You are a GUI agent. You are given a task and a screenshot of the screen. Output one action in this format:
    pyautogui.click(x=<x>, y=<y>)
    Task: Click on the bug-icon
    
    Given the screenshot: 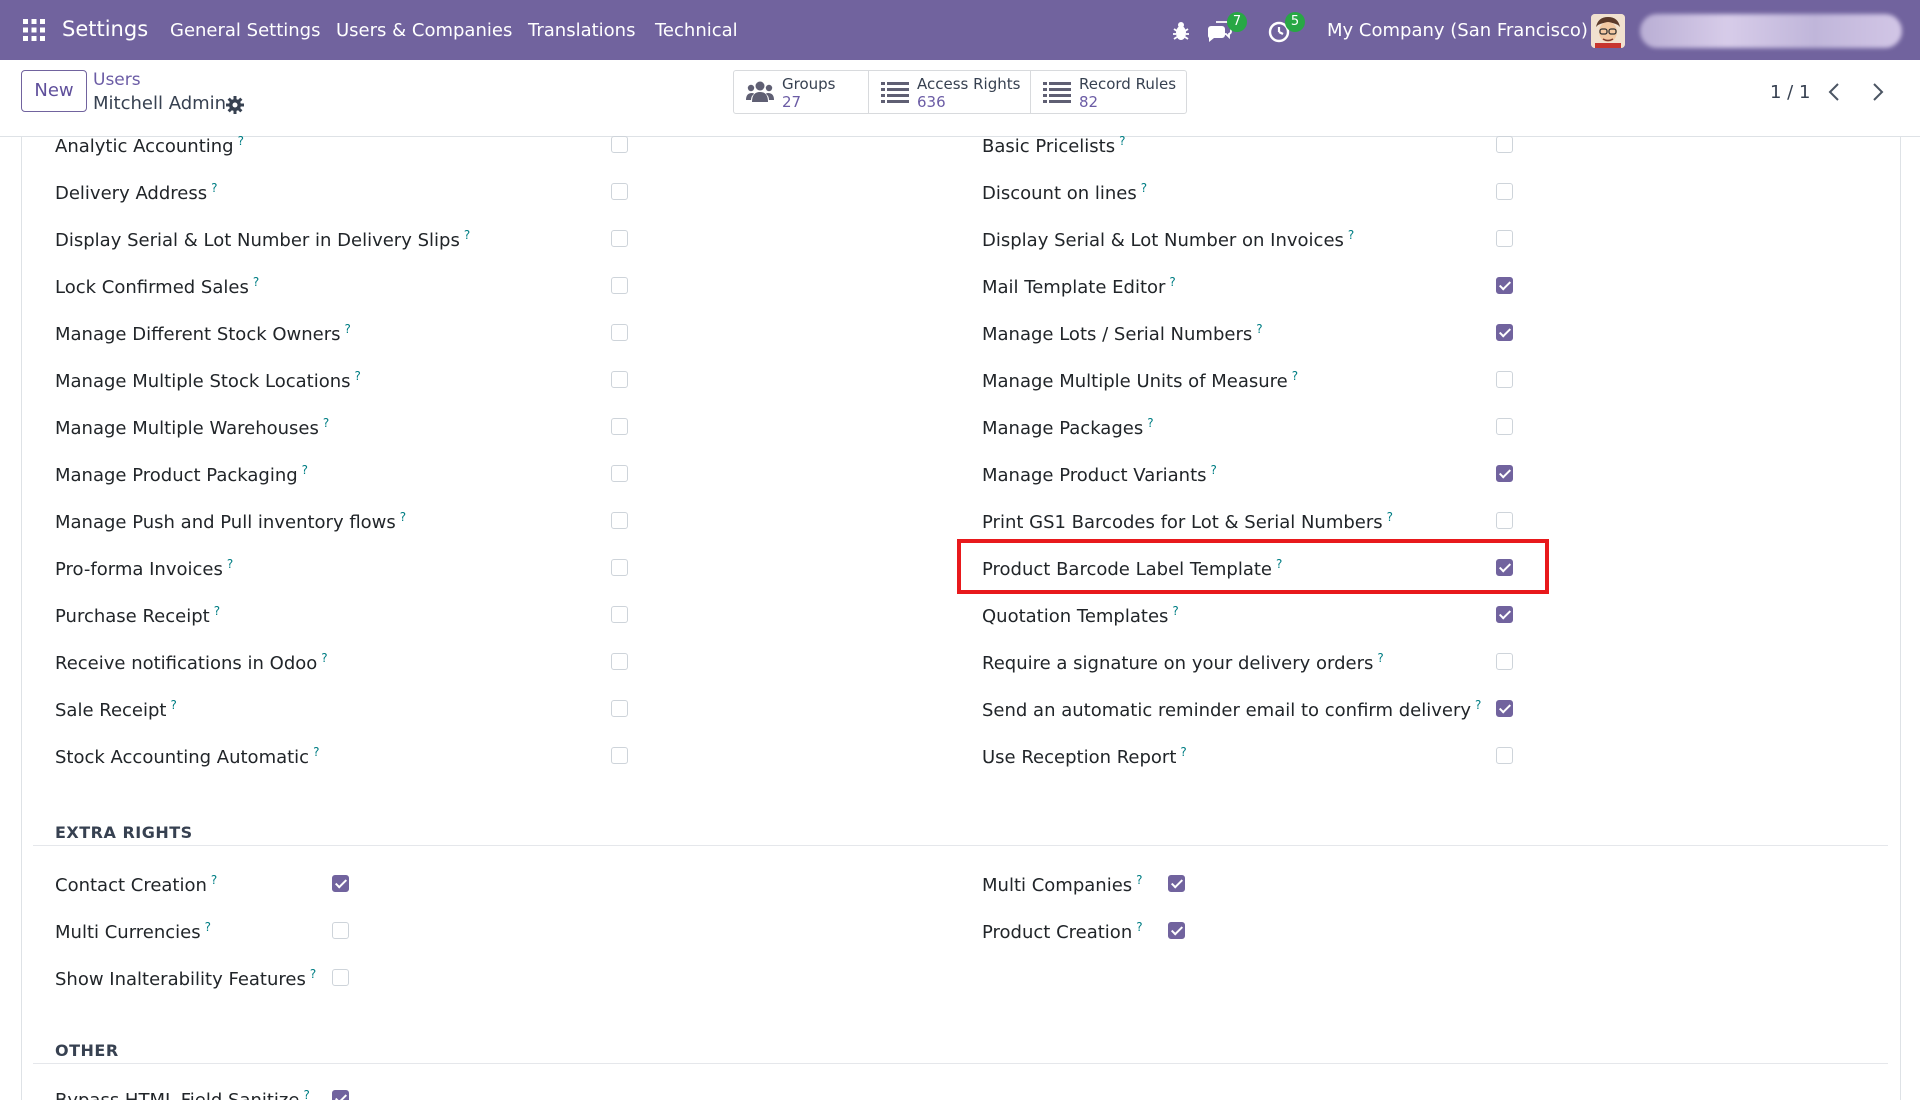 What is the action you would take?
    pyautogui.click(x=1181, y=31)
    